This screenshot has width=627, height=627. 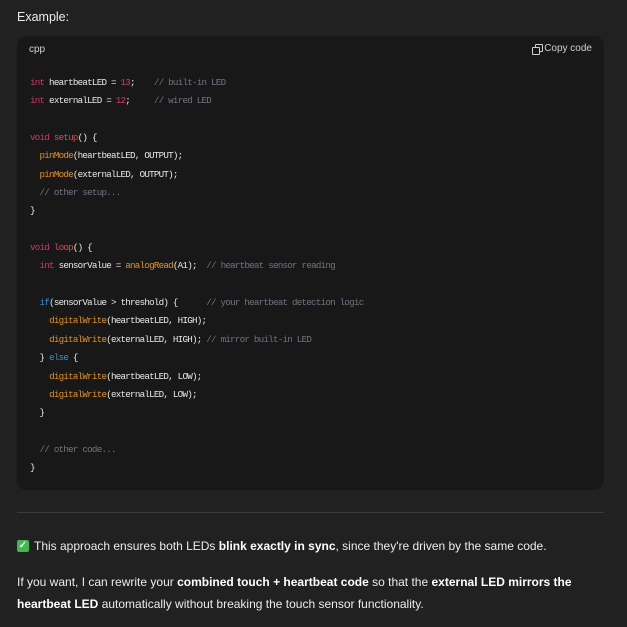 I want to click on code-token: (heartbeatLED, OUTPUT);, so click(x=127, y=156).